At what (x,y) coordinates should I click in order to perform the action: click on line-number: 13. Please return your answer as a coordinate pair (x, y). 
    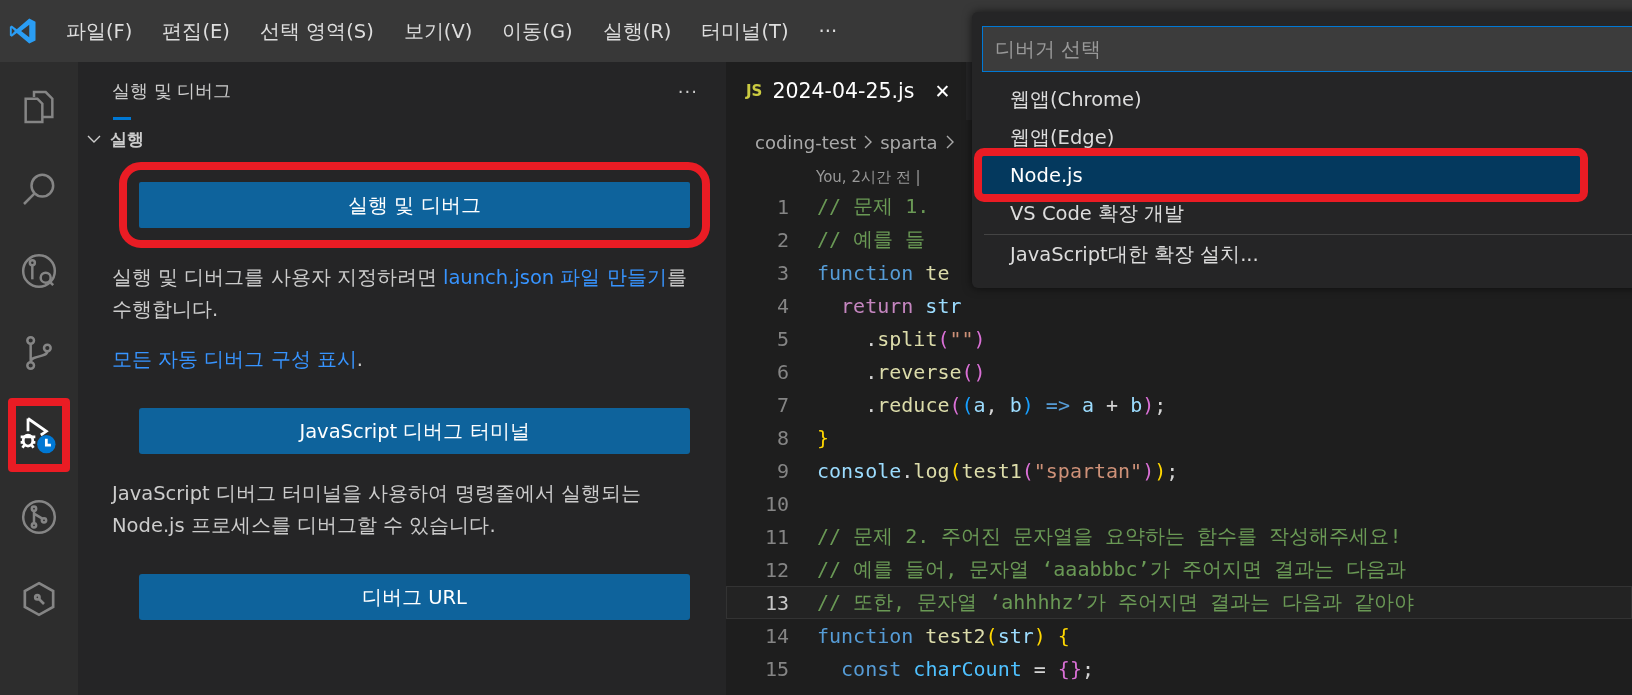
    Looking at the image, I should click on (776, 602).